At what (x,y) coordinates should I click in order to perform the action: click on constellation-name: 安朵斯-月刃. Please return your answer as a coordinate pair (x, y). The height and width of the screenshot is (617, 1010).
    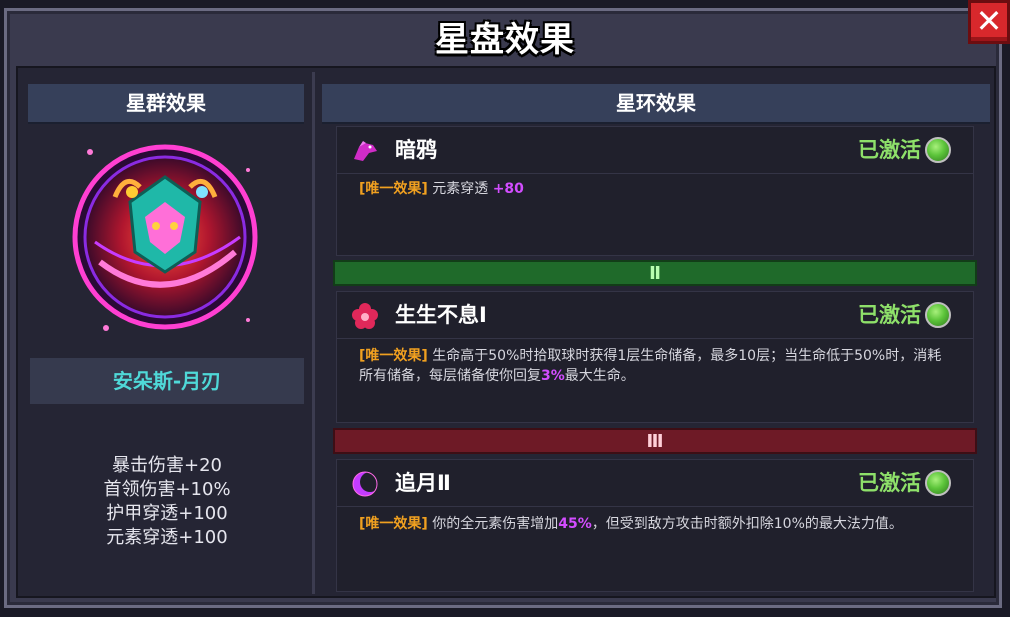
    Looking at the image, I should click on (167, 381).